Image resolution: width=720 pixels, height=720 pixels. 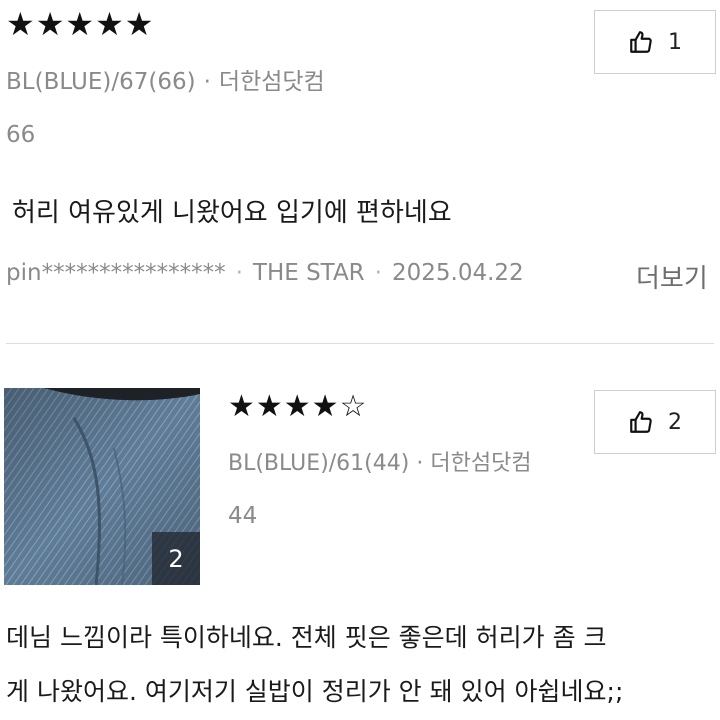 I want to click on size-value: 44, so click(x=243, y=516).